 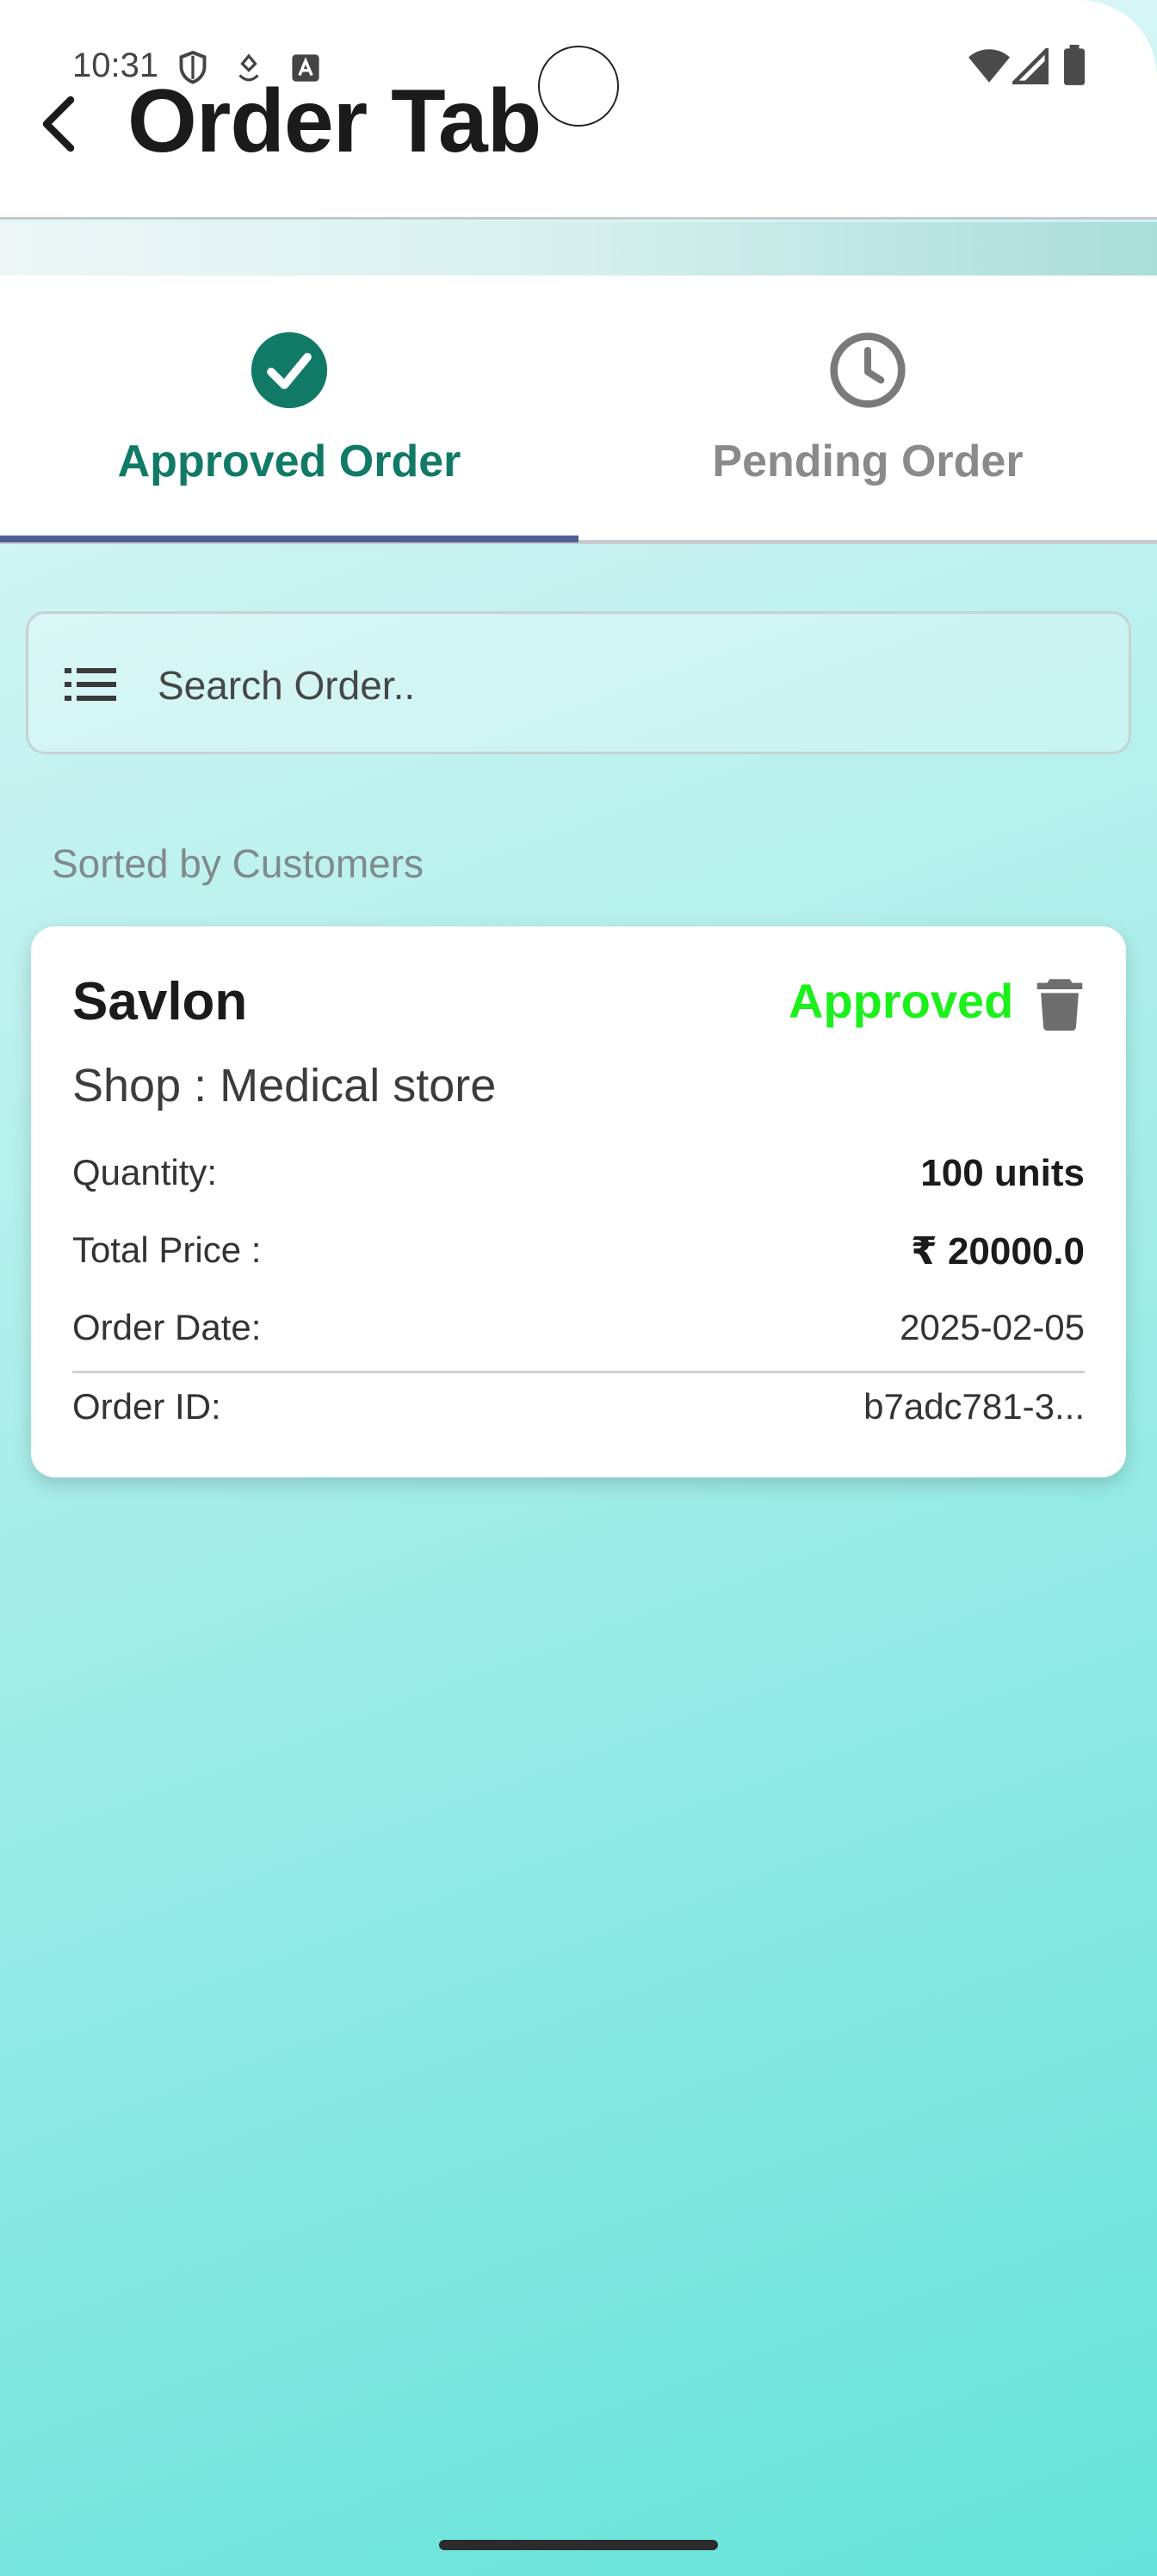 I want to click on active-tab-indicator, so click(x=289, y=539).